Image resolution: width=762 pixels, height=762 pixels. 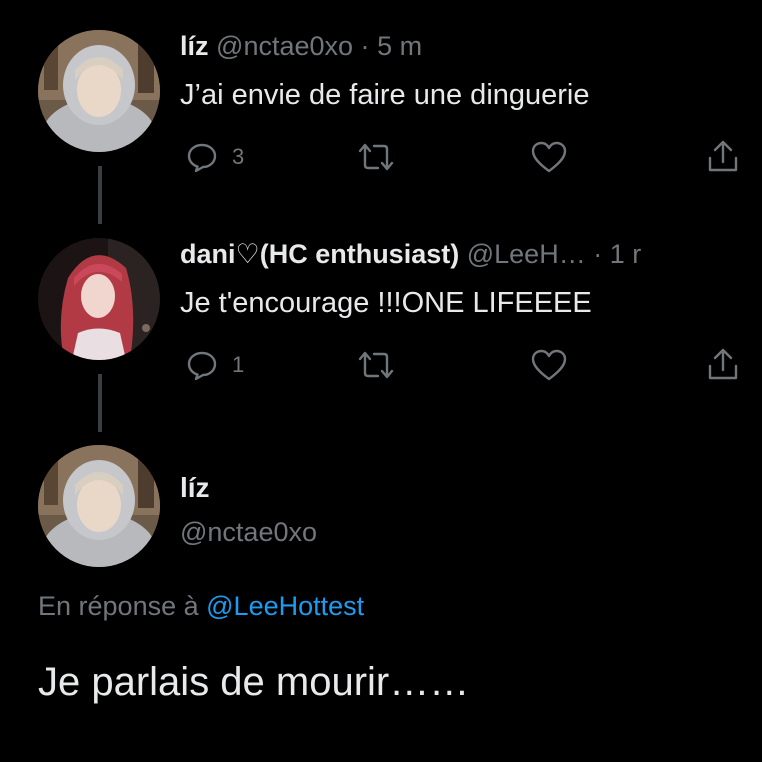 I want to click on tweet-header: dani♡(HC enthusiast) @LeeH… · 1 r, so click(x=410, y=254).